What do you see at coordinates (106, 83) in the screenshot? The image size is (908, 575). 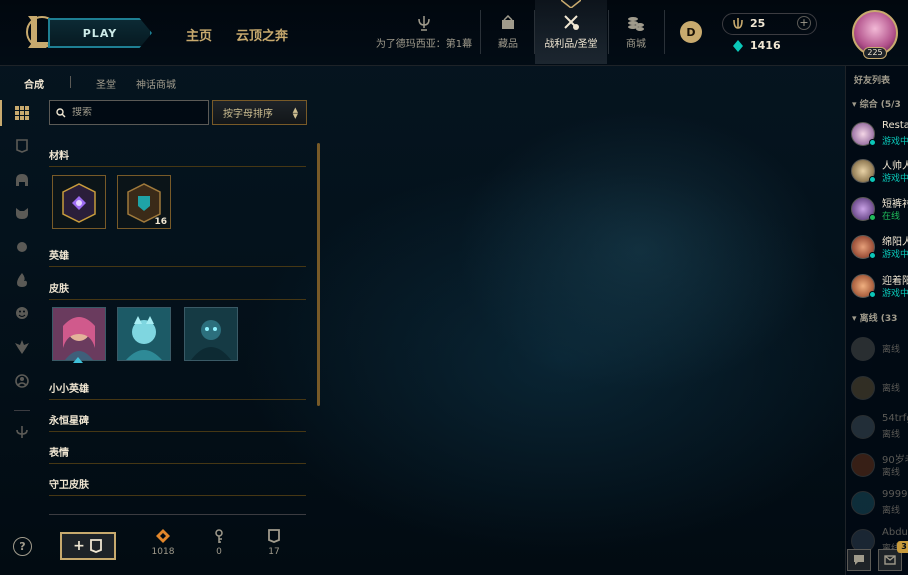 I see `tab-sanctum: 圣堂` at bounding box center [106, 83].